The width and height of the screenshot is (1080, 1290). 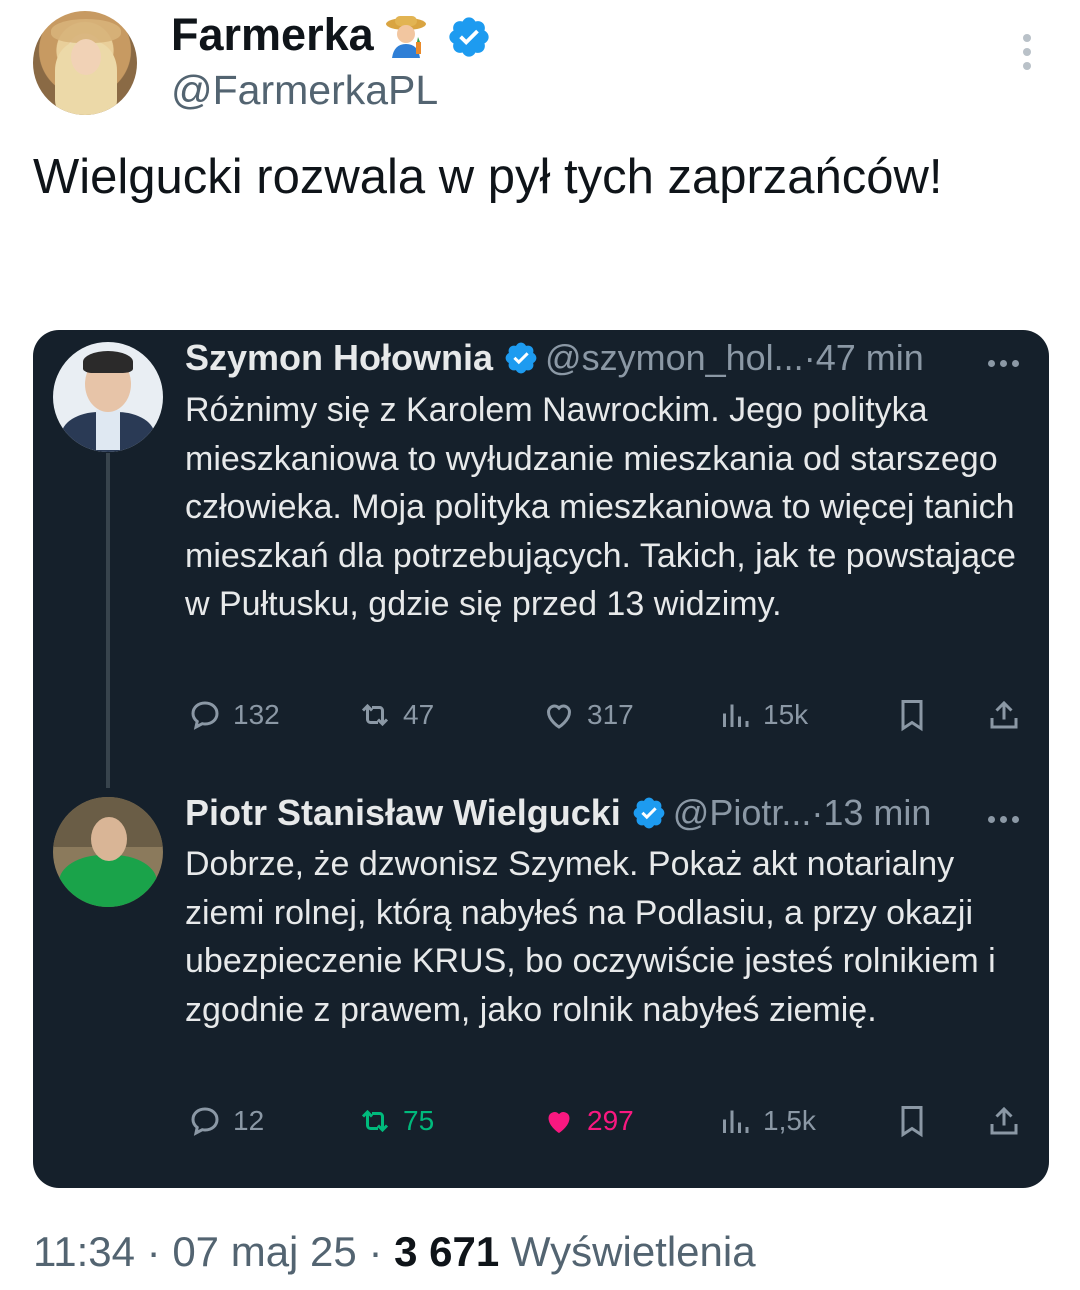 What do you see at coordinates (447, 1251) in the screenshot?
I see `tweet-views-count: 3 671` at bounding box center [447, 1251].